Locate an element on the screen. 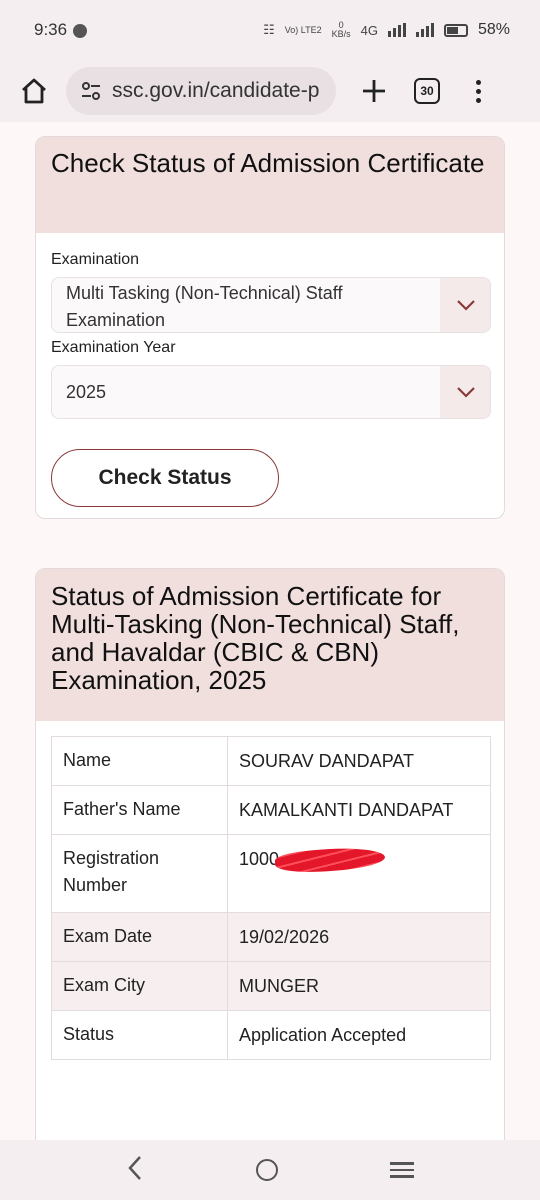 The image size is (540, 1200). new-tab-button is located at coordinates (374, 91).